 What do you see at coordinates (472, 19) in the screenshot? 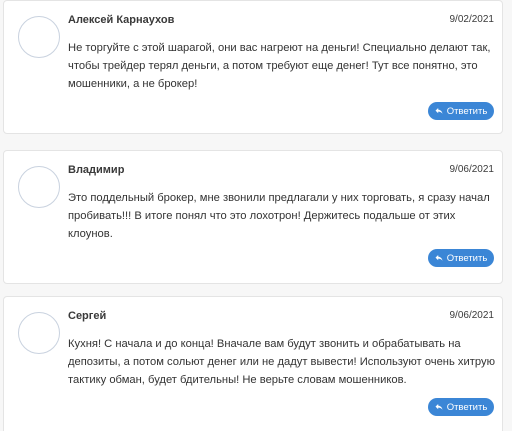
I see `comment-date: 9/02/2021` at bounding box center [472, 19].